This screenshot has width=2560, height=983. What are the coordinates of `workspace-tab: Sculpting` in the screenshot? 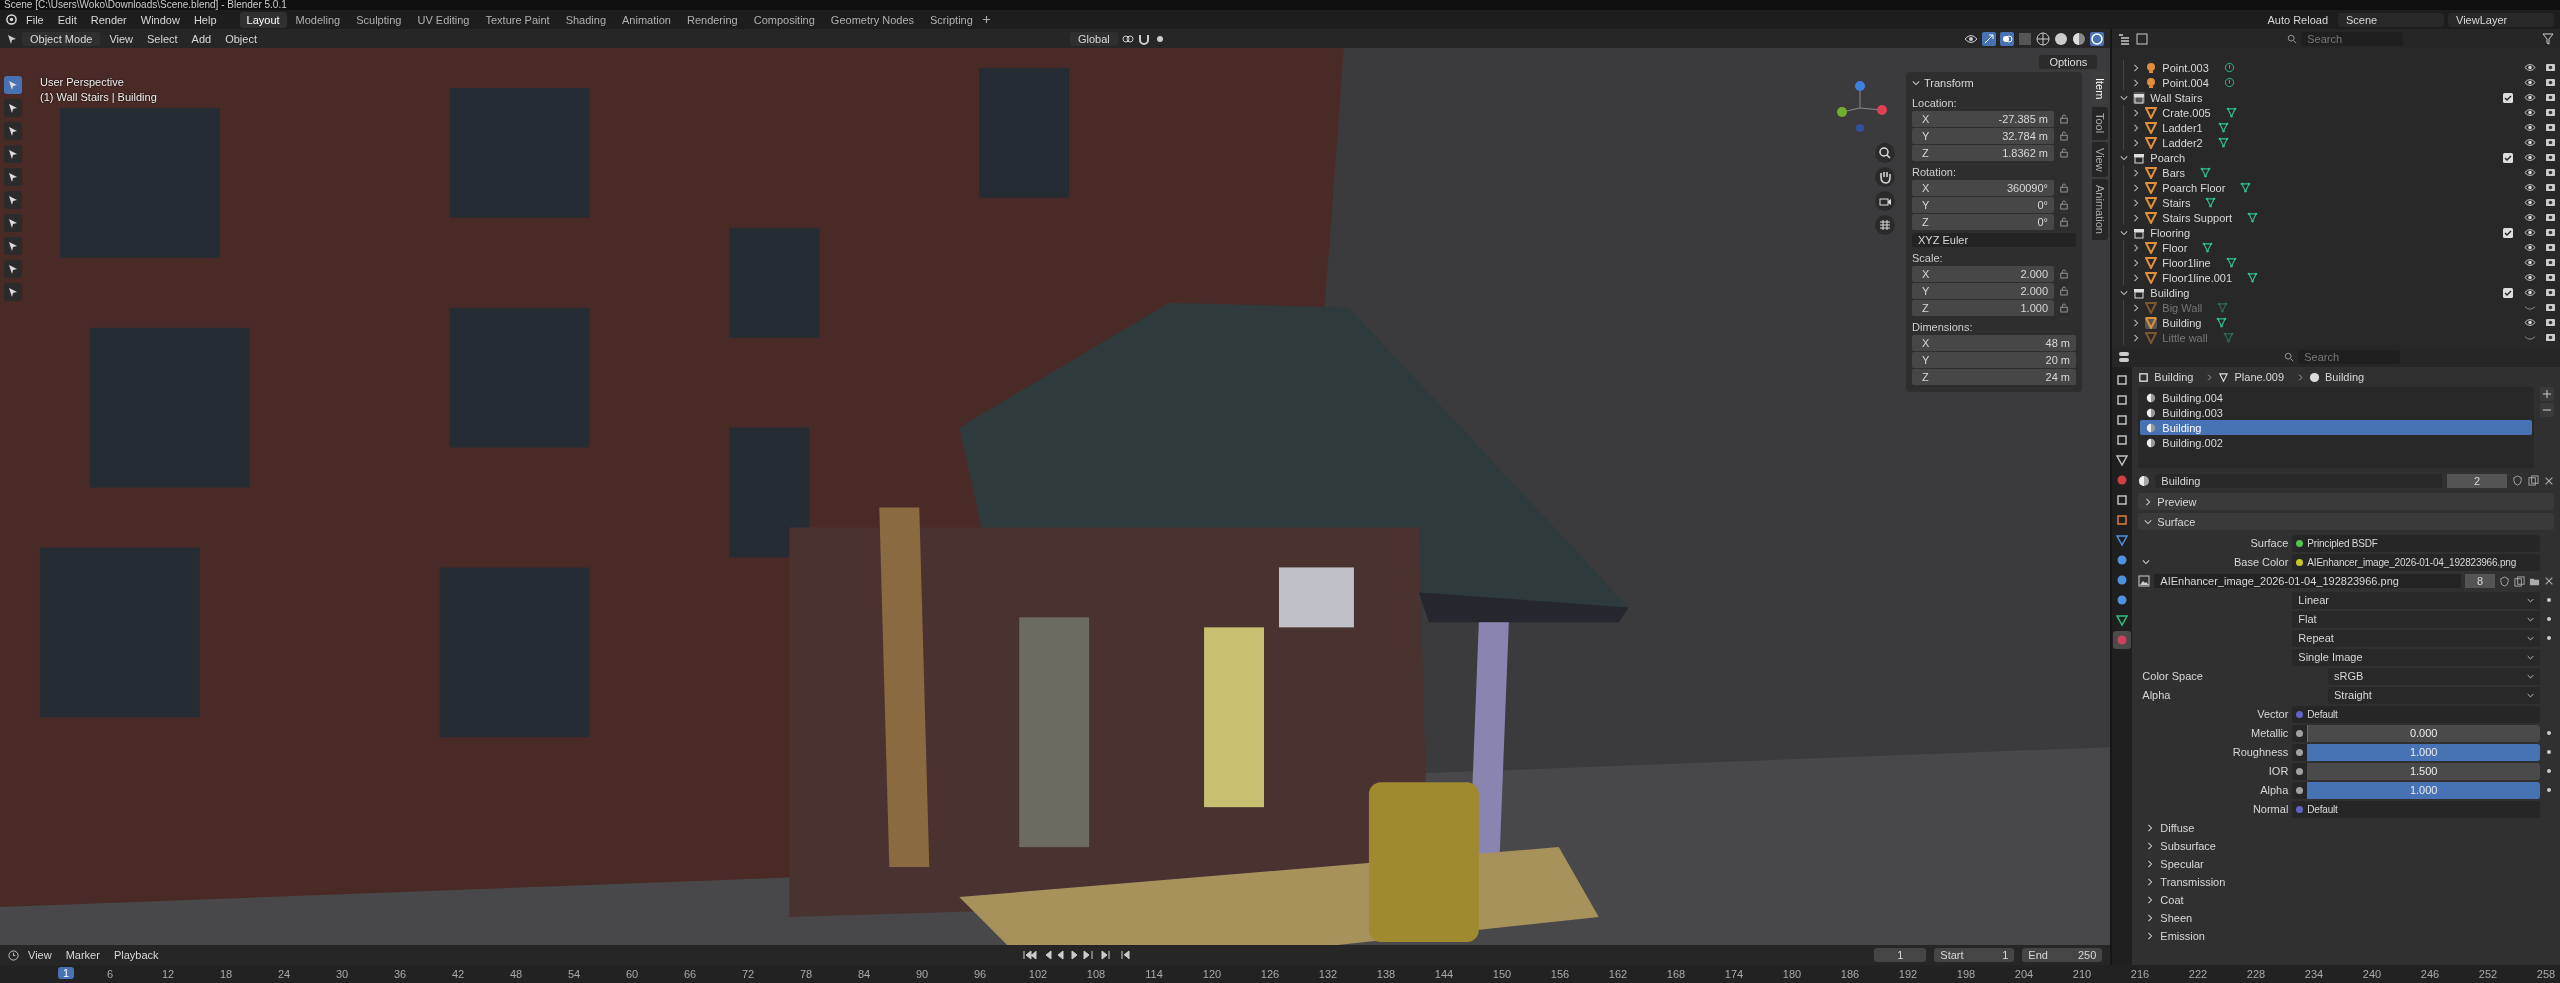 It's located at (379, 19).